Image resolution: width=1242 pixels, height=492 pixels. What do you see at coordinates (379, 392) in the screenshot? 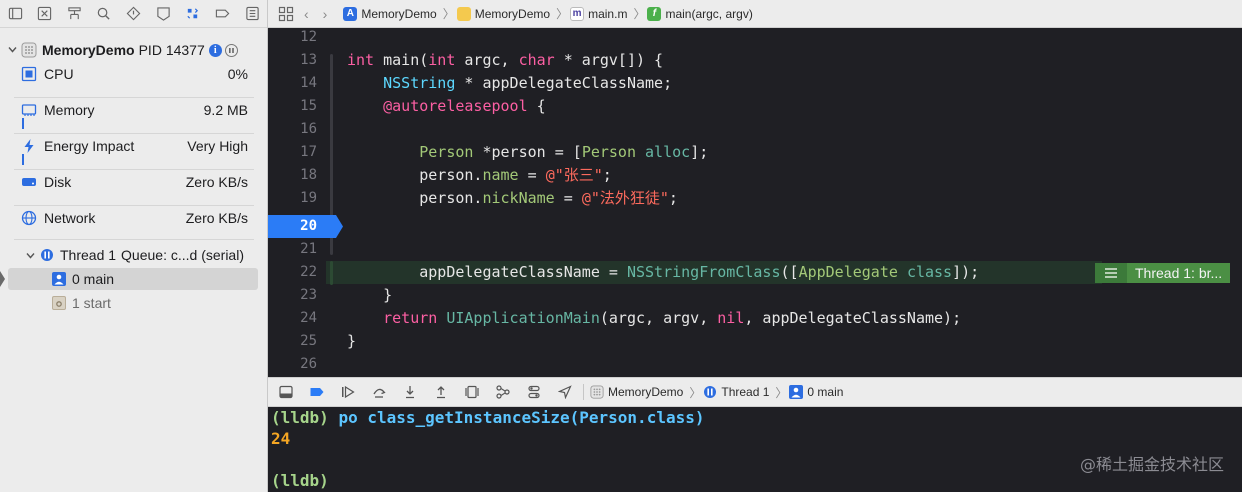
I see `step-over-icon` at bounding box center [379, 392].